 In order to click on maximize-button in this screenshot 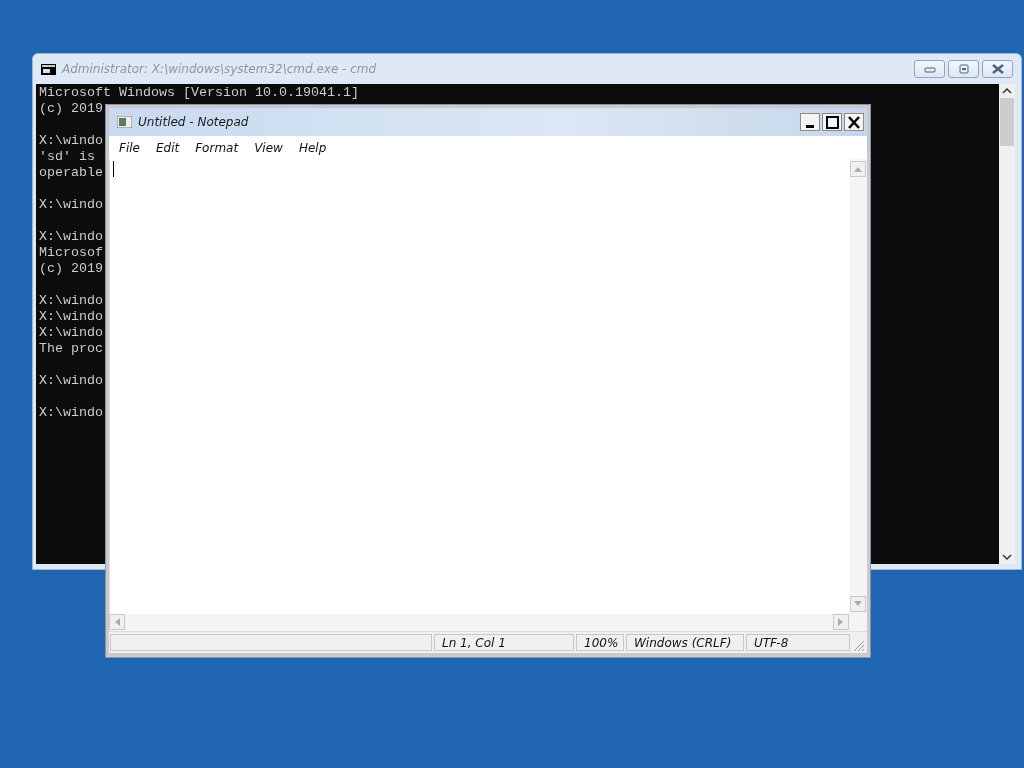, I will do `click(832, 122)`.